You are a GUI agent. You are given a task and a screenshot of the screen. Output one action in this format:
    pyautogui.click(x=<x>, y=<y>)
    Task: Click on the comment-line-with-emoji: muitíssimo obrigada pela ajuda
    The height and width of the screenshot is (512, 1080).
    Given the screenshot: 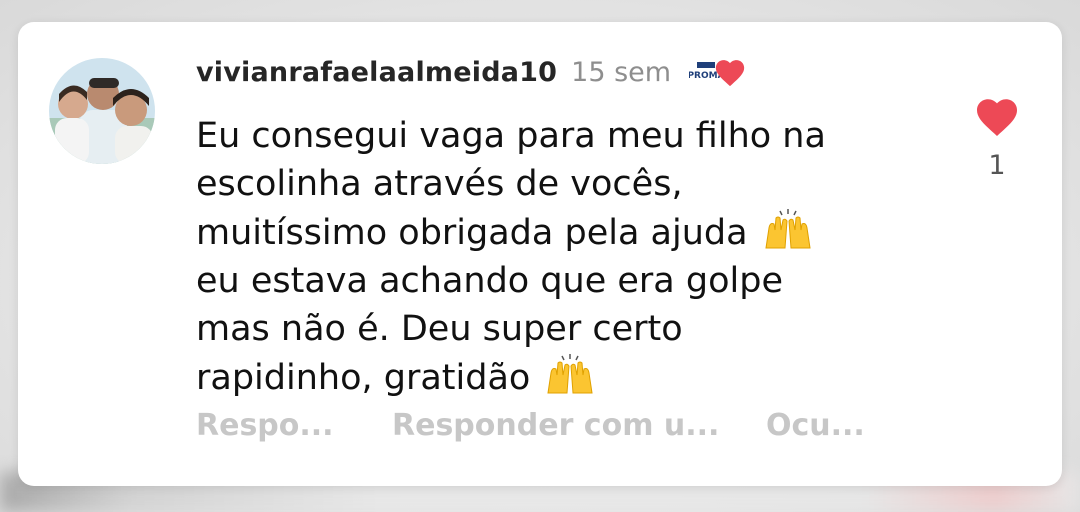 What is the action you would take?
    pyautogui.click(x=561, y=232)
    